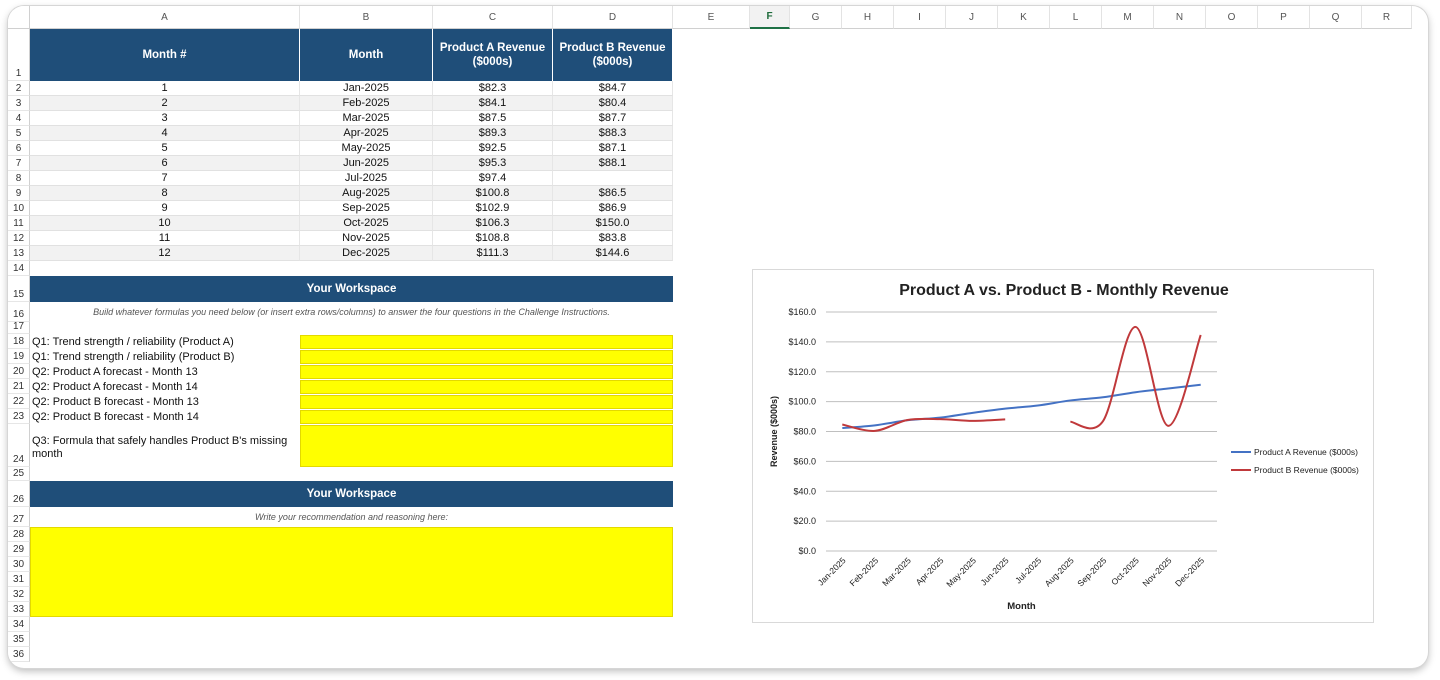 The image size is (1440, 680). I want to click on row-header-12: 12, so click(19, 238).